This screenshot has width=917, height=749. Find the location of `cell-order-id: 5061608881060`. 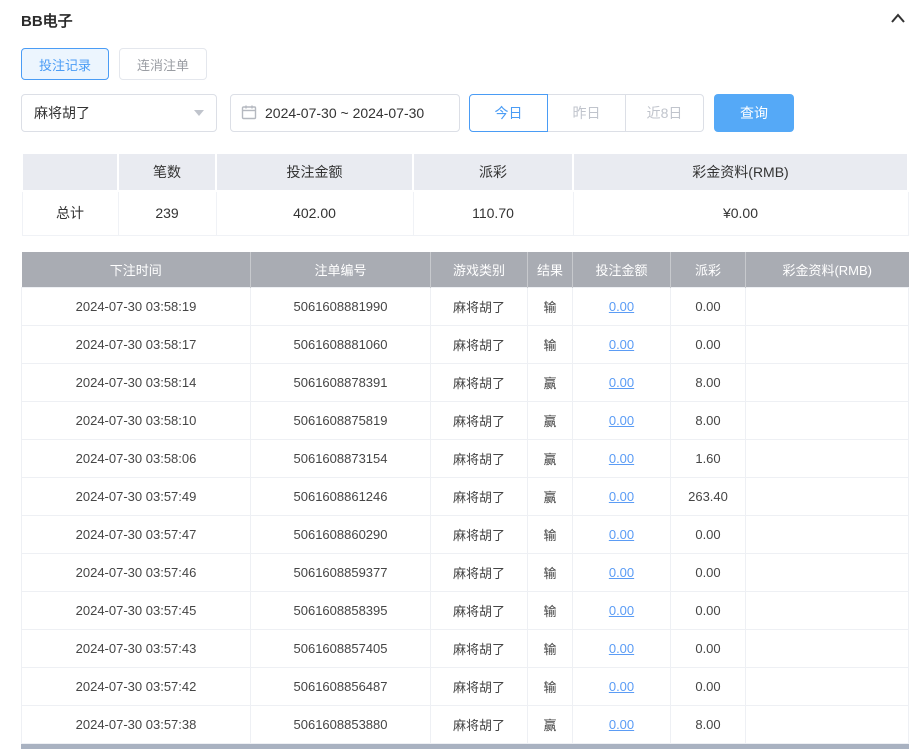

cell-order-id: 5061608881060 is located at coordinates (340, 344).